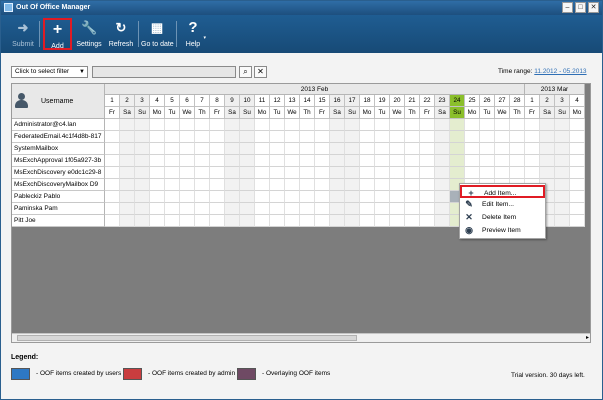  Describe the element at coordinates (57, 34) in the screenshot. I see `add-button: + Add` at that location.